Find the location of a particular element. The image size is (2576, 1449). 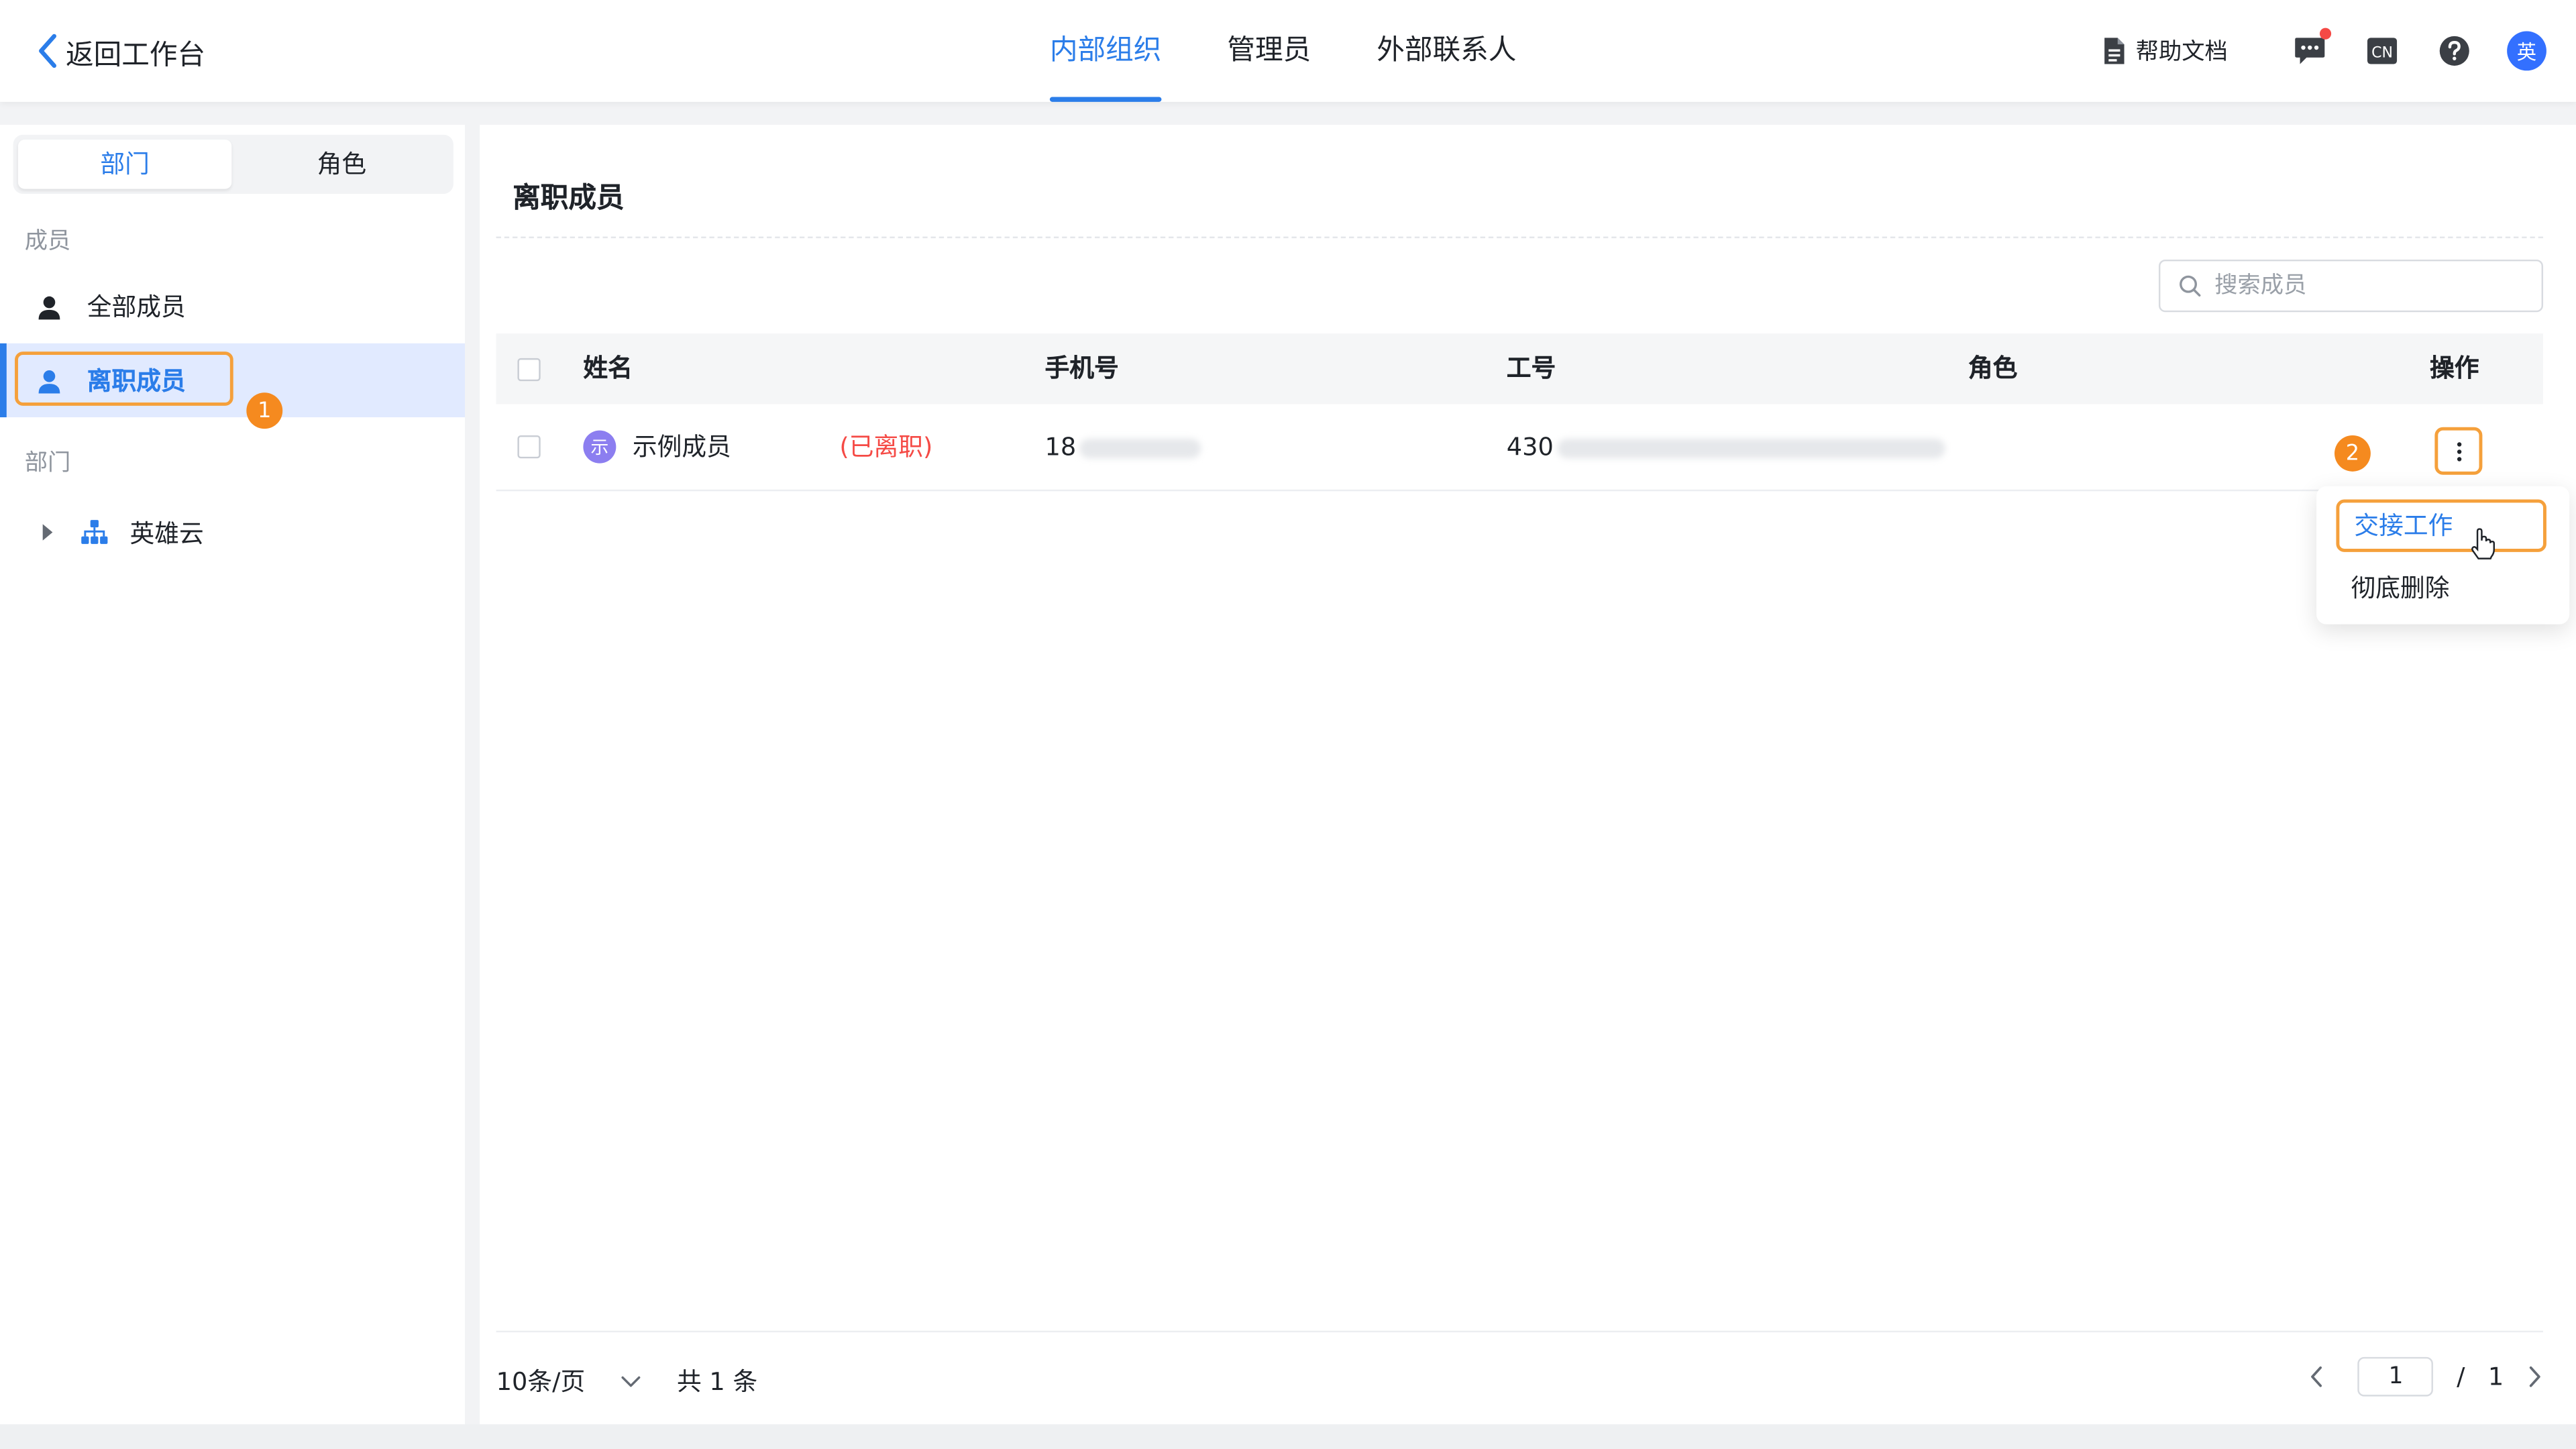

member-employee-id: 430 is located at coordinates (1726, 446).